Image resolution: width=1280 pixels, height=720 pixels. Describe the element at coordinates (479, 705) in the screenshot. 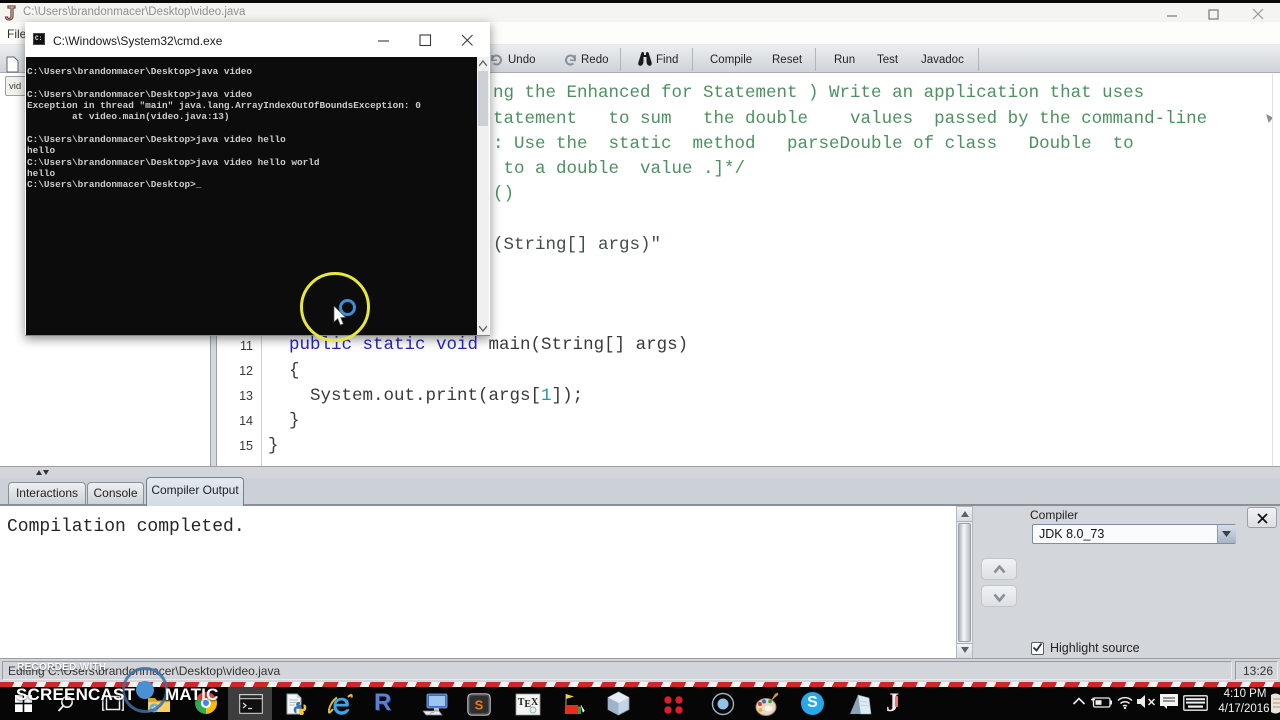

I see `svg-text: S` at that location.